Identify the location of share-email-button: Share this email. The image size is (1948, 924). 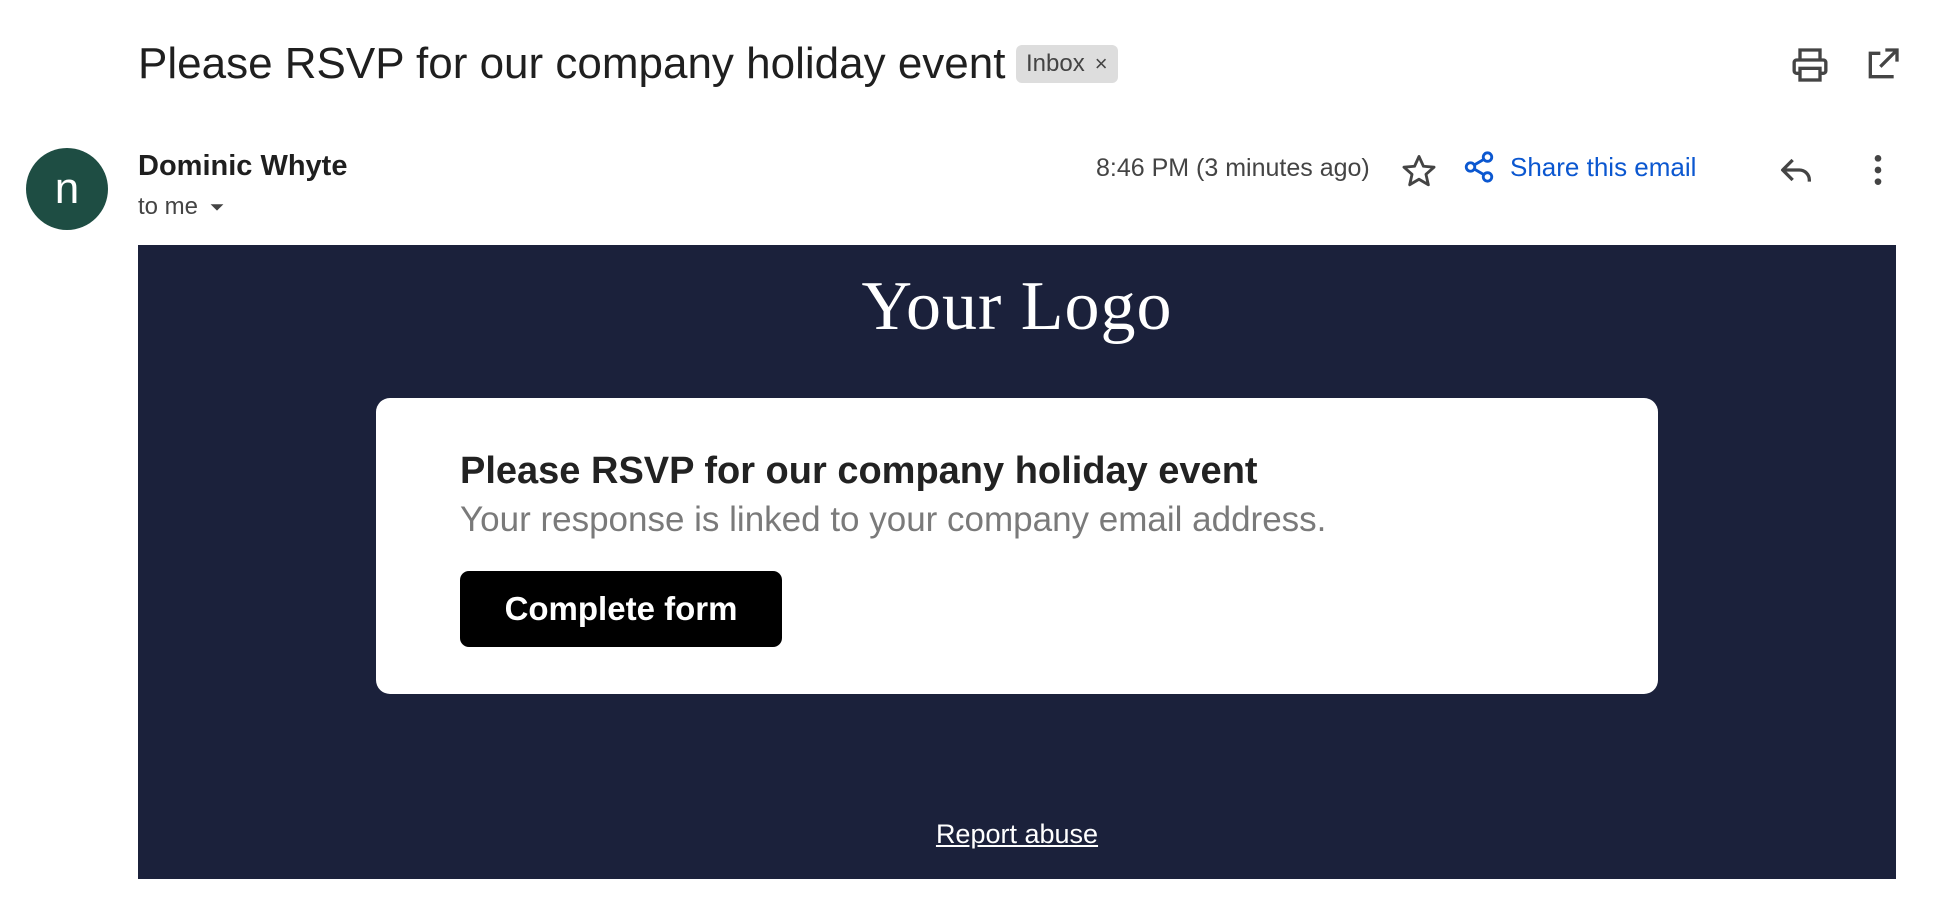
(1579, 167).